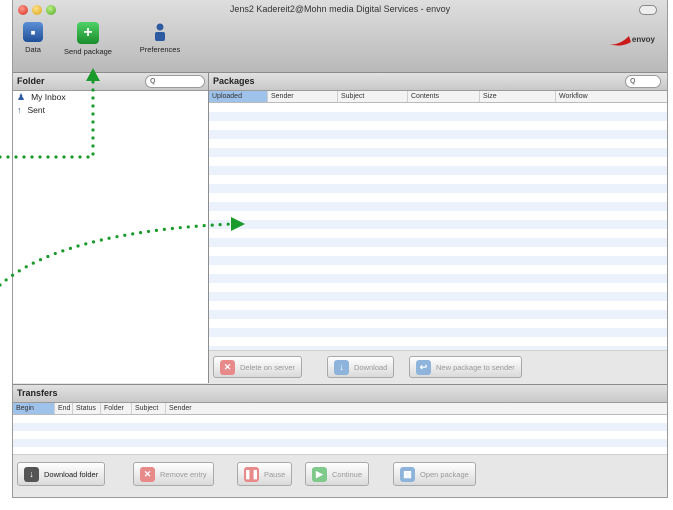 This screenshot has height=510, width=673. I want to click on data-button: ■ Data, so click(33, 38).